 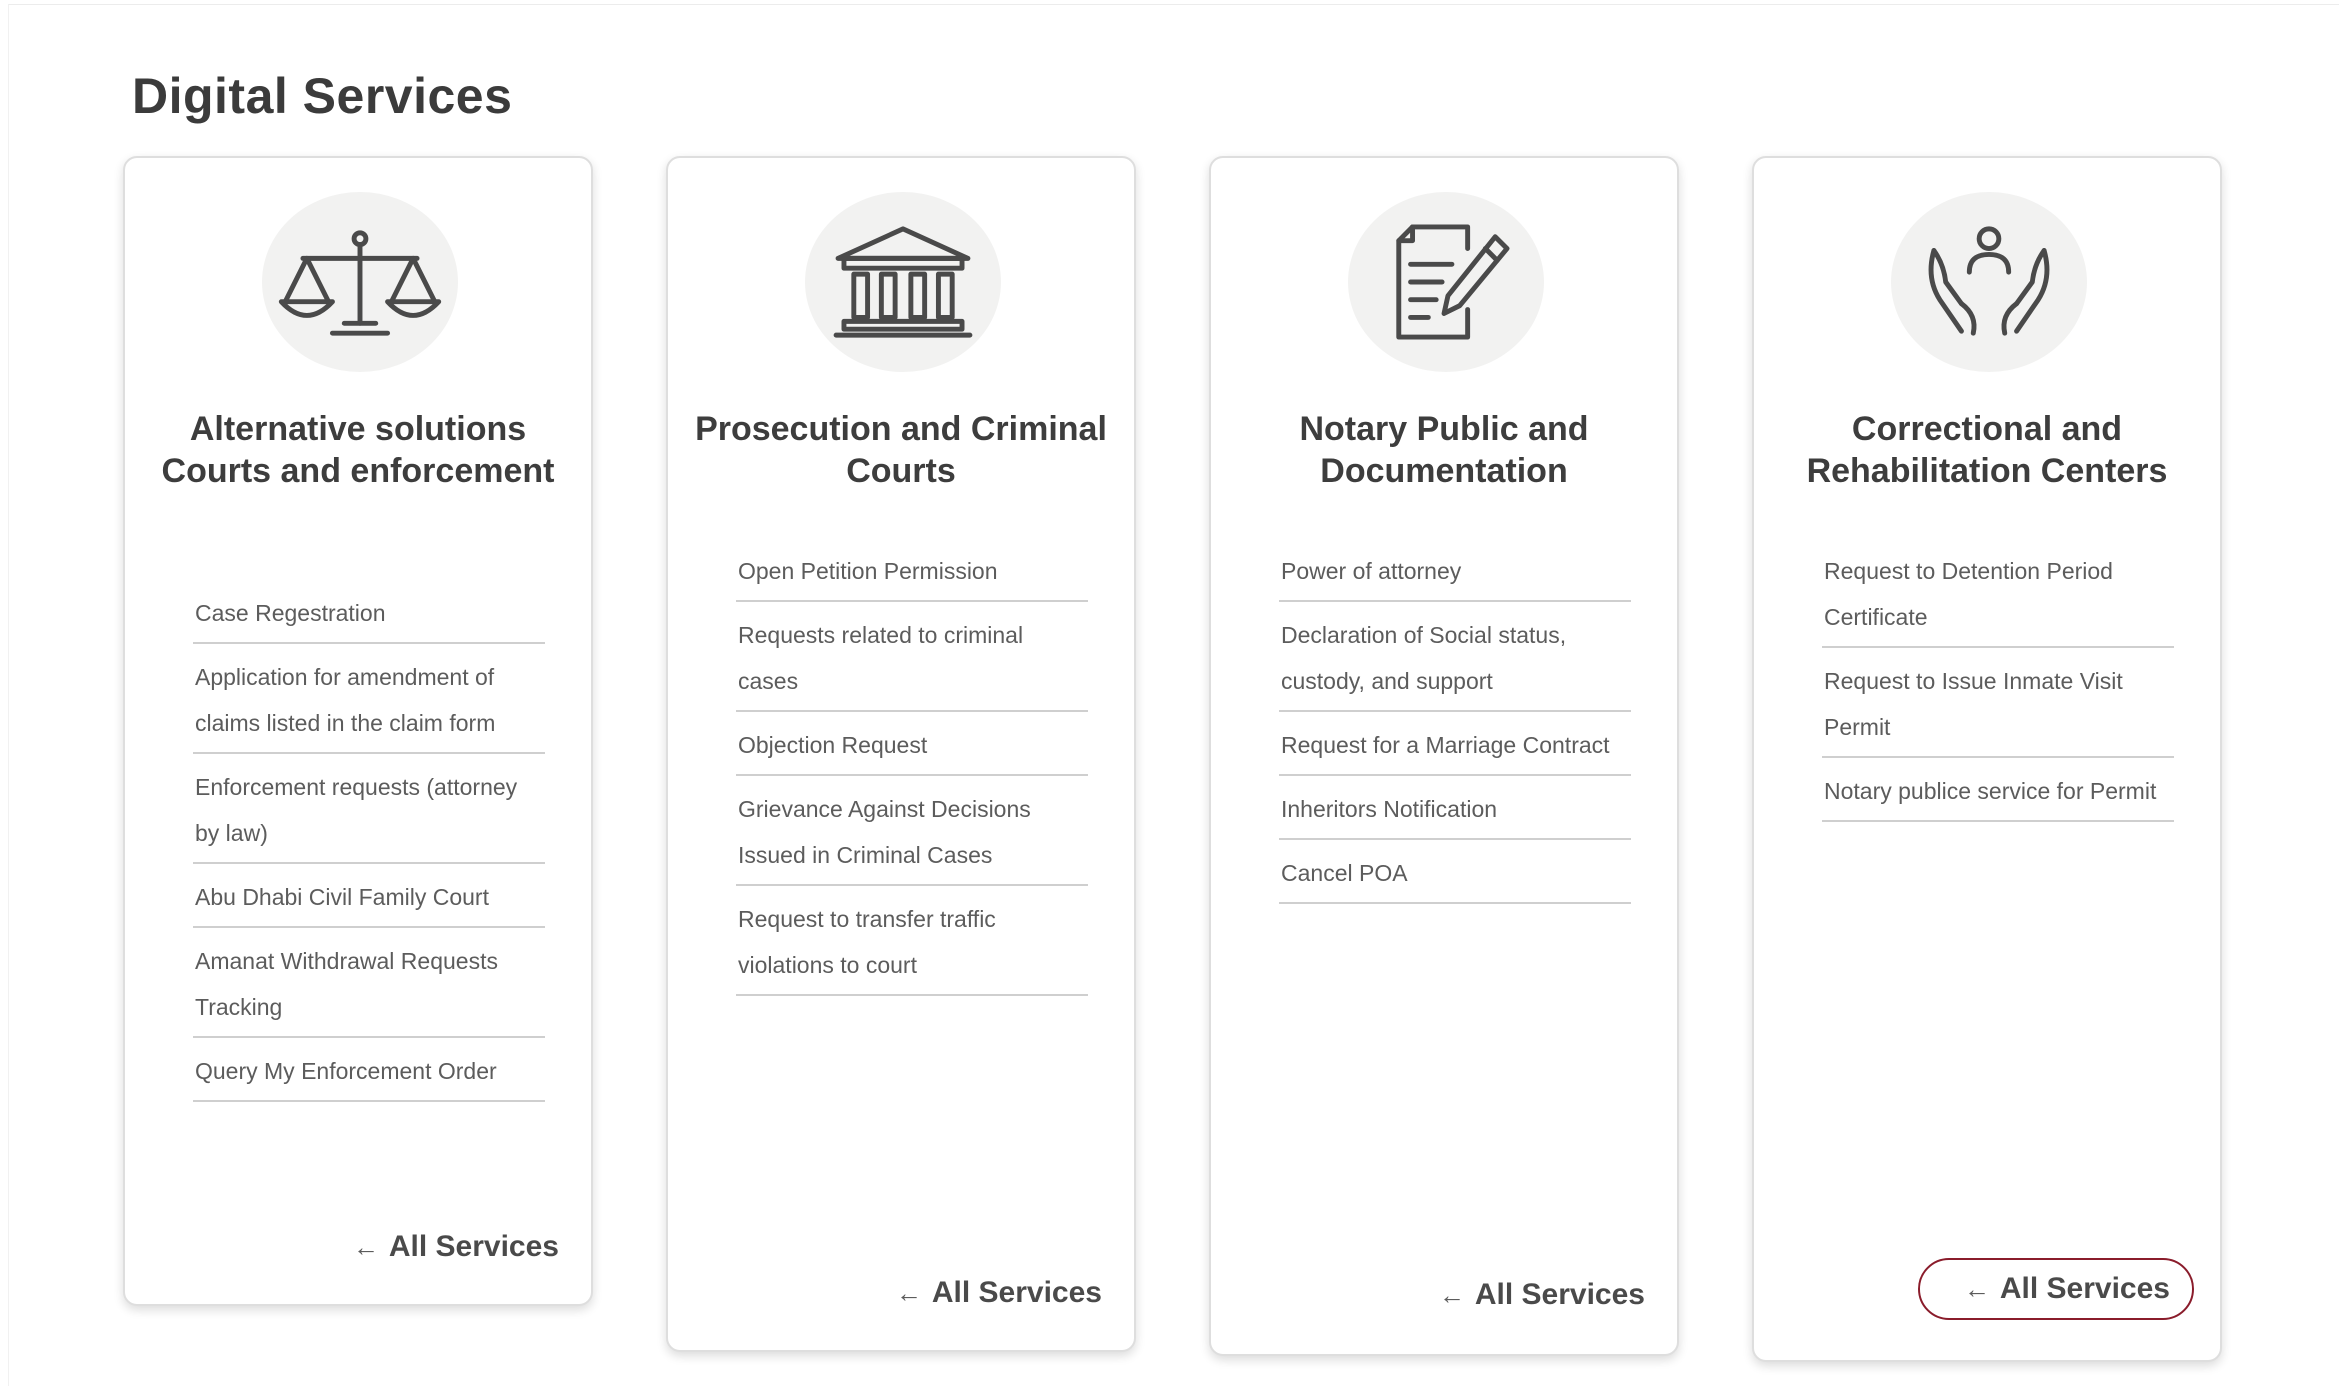 What do you see at coordinates (901, 450) in the screenshot?
I see `card-title: Prosecution and Criminal Courts` at bounding box center [901, 450].